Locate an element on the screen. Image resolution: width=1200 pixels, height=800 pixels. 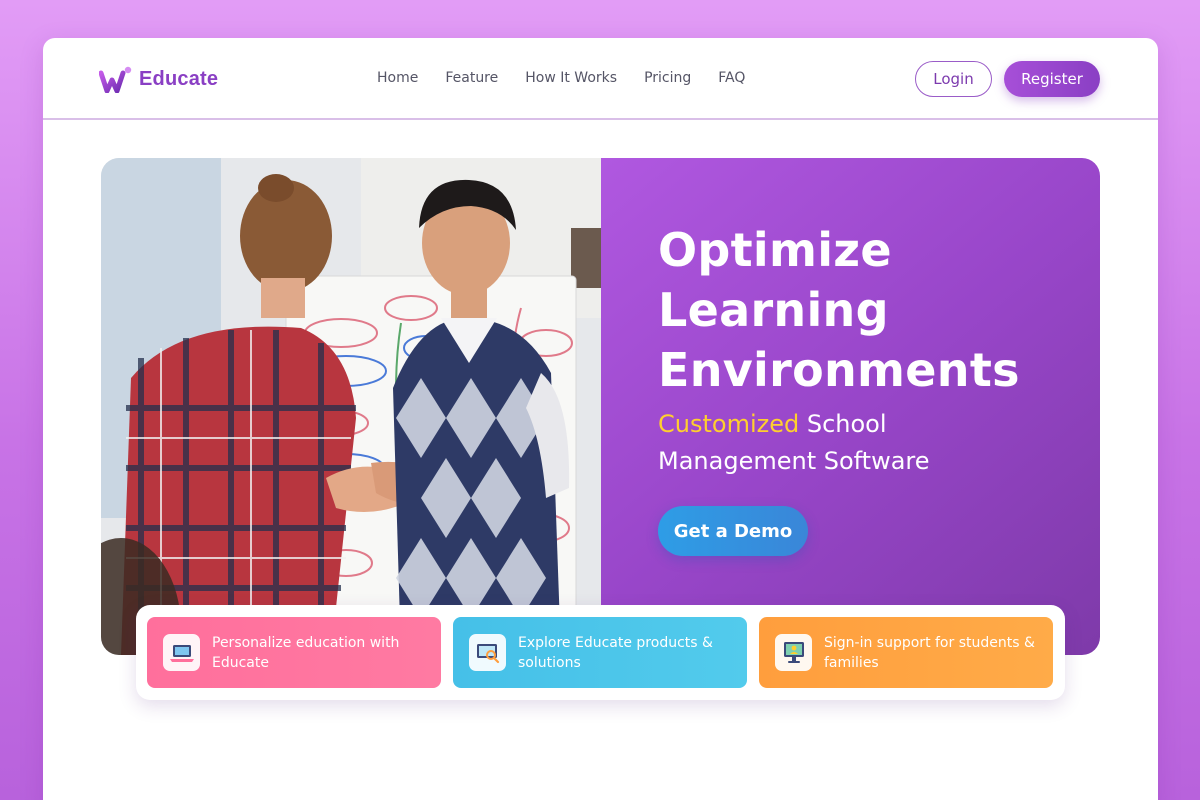
feature-card-explore: Explore Educate products & solutions is located at coordinates (600, 652).